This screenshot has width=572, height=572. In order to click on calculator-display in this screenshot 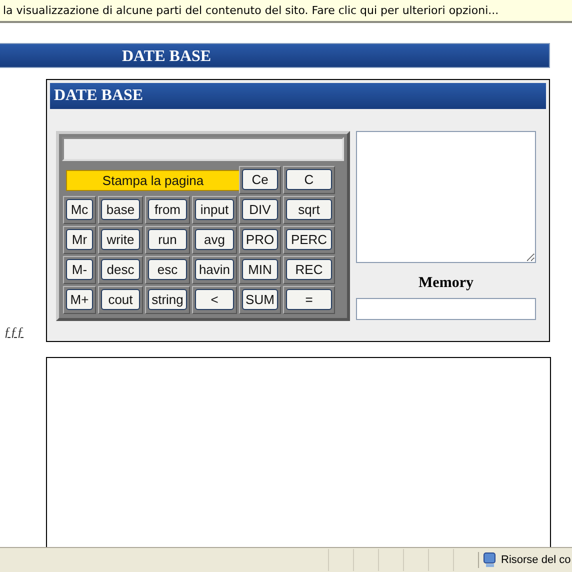, I will do `click(203, 149)`.